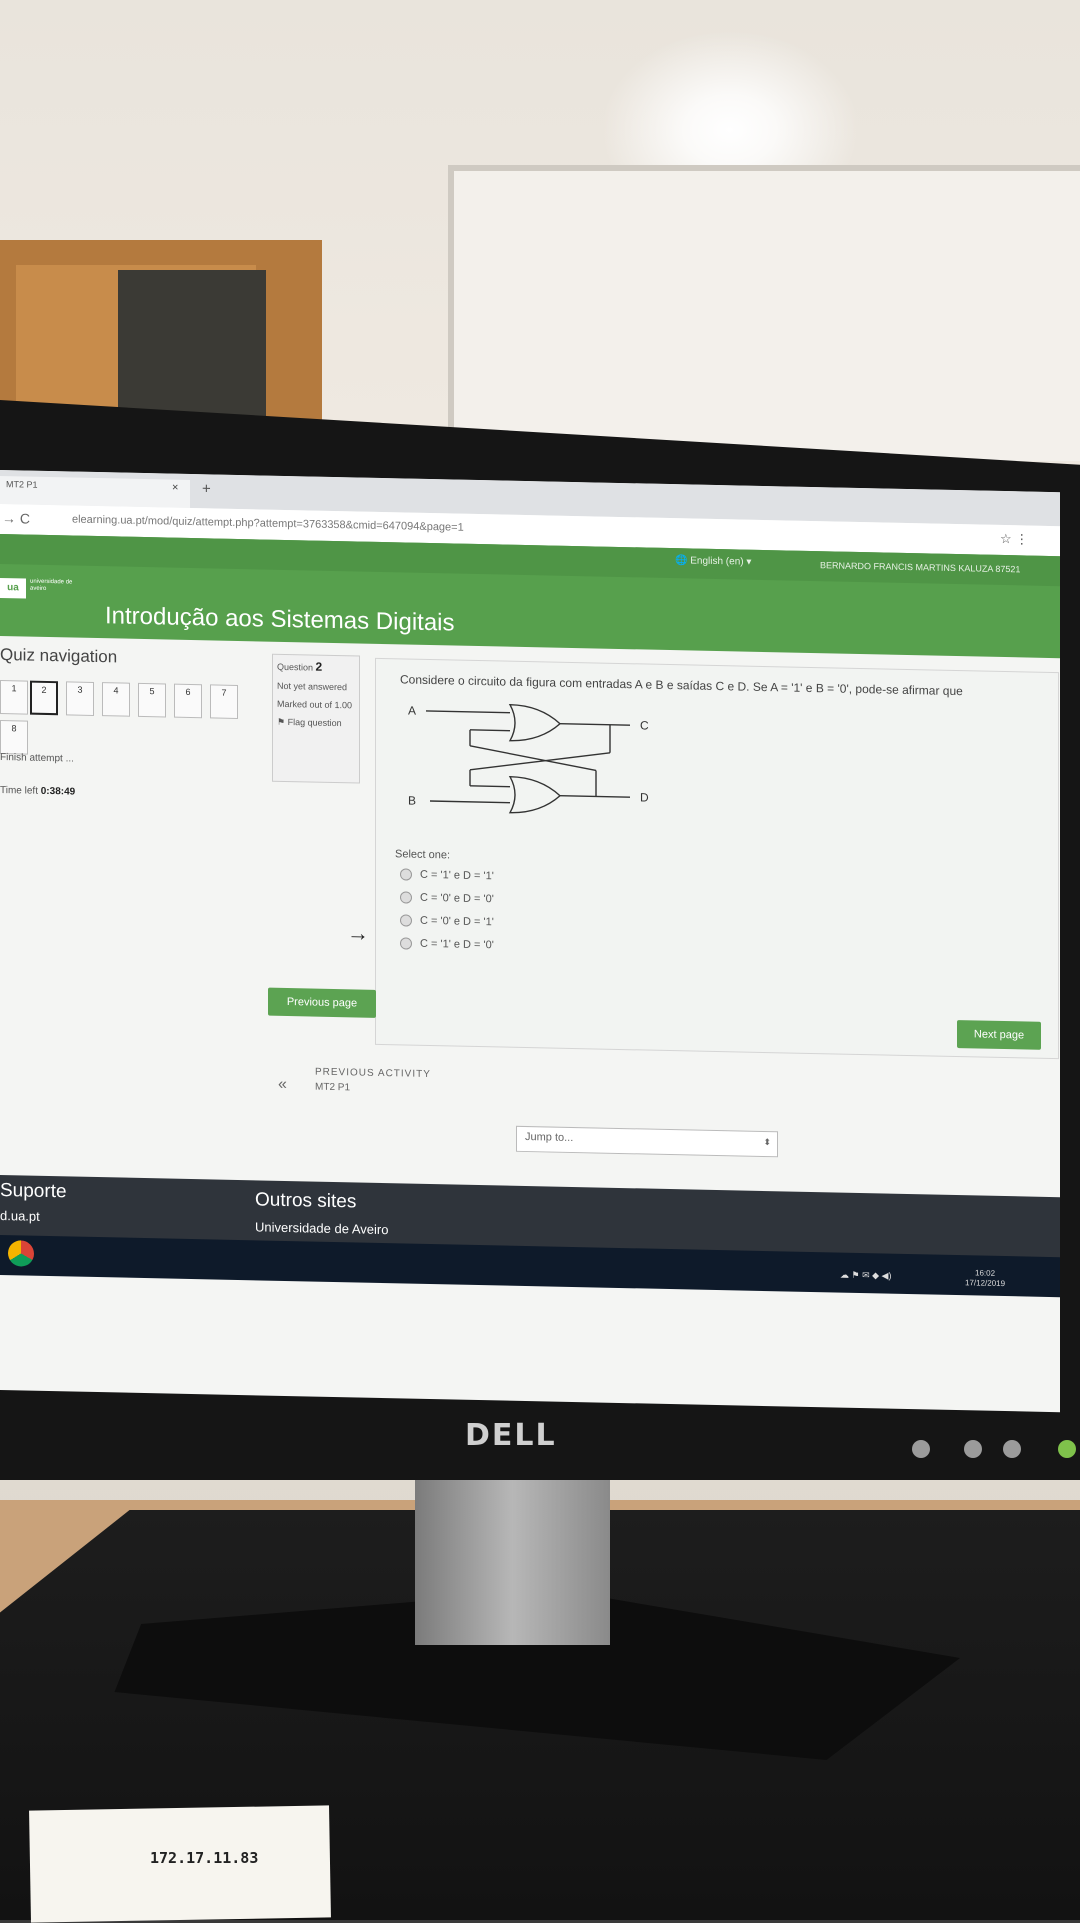 The height and width of the screenshot is (1923, 1080). I want to click on question-nav-button: 8, so click(14, 737).